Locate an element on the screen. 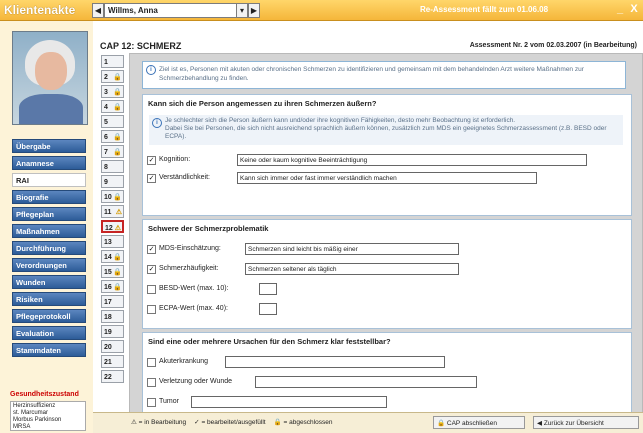  sidebar-item: Stammdaten is located at coordinates (49, 350).